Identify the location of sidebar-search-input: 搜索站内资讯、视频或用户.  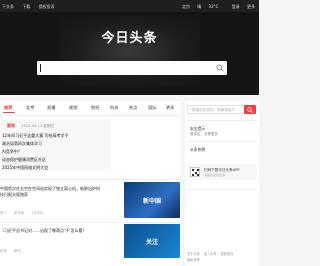
(216, 109).